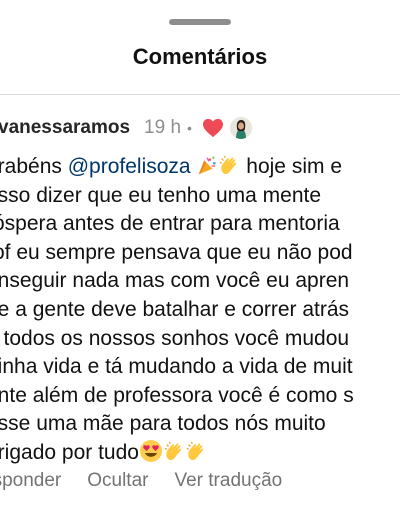  Describe the element at coordinates (31, 166) in the screenshot. I see `comment-text-fragment: arabéns` at that location.